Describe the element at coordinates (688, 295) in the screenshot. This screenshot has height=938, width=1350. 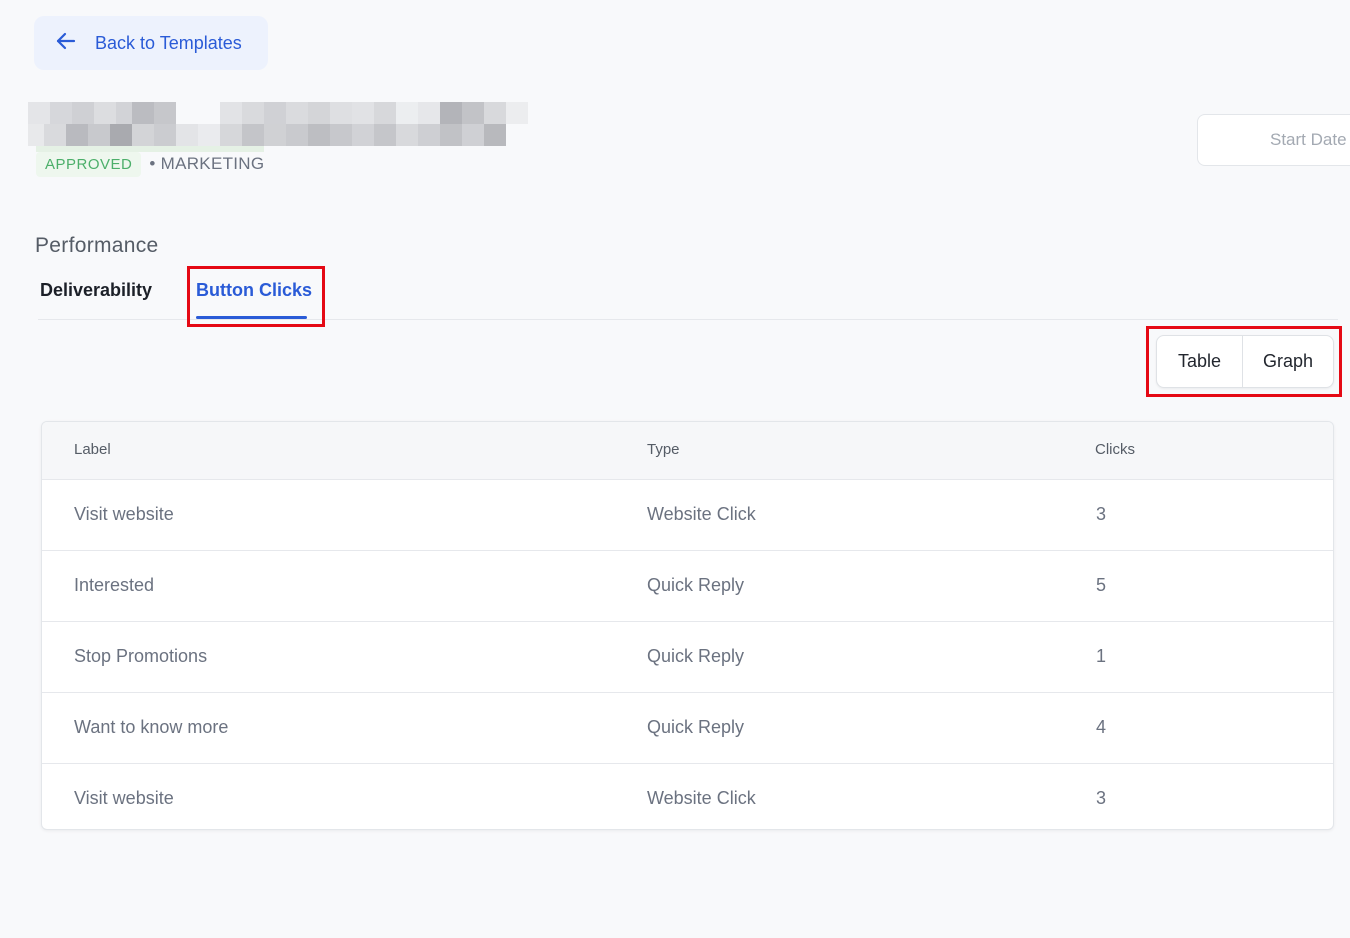
I see `performance-tabs: Deliverability Button Clicks` at that location.